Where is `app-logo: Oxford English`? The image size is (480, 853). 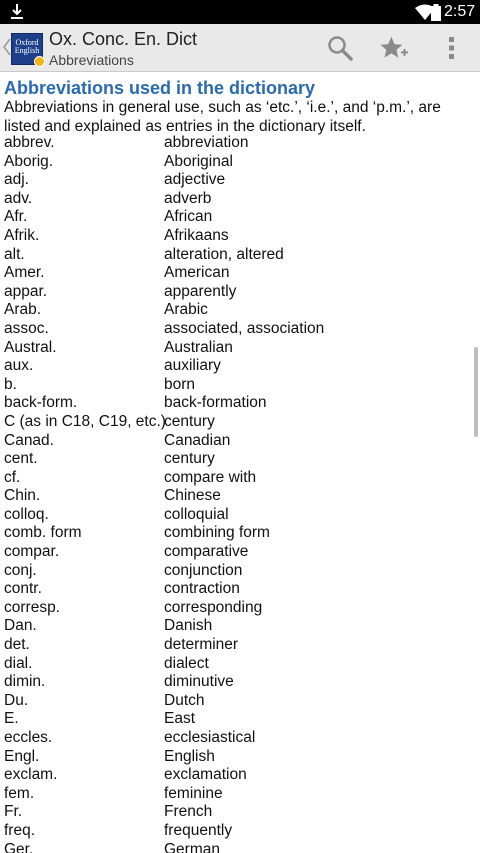 app-logo: Oxford English is located at coordinates (28, 50).